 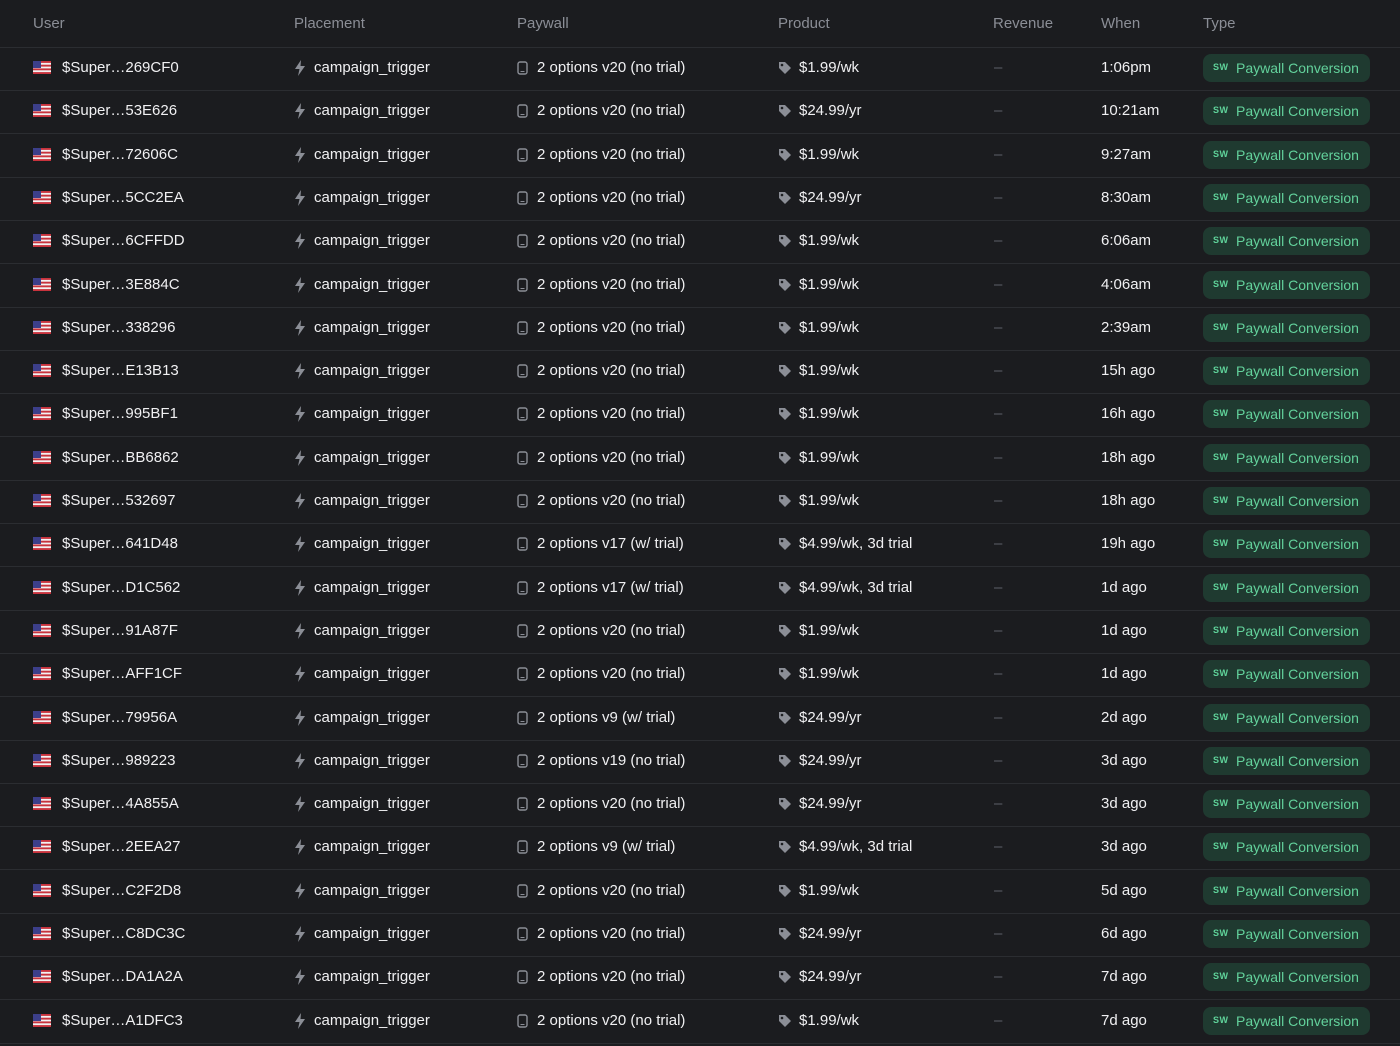 What do you see at coordinates (121, 587) in the screenshot?
I see `user-id: $Super…D1C562` at bounding box center [121, 587].